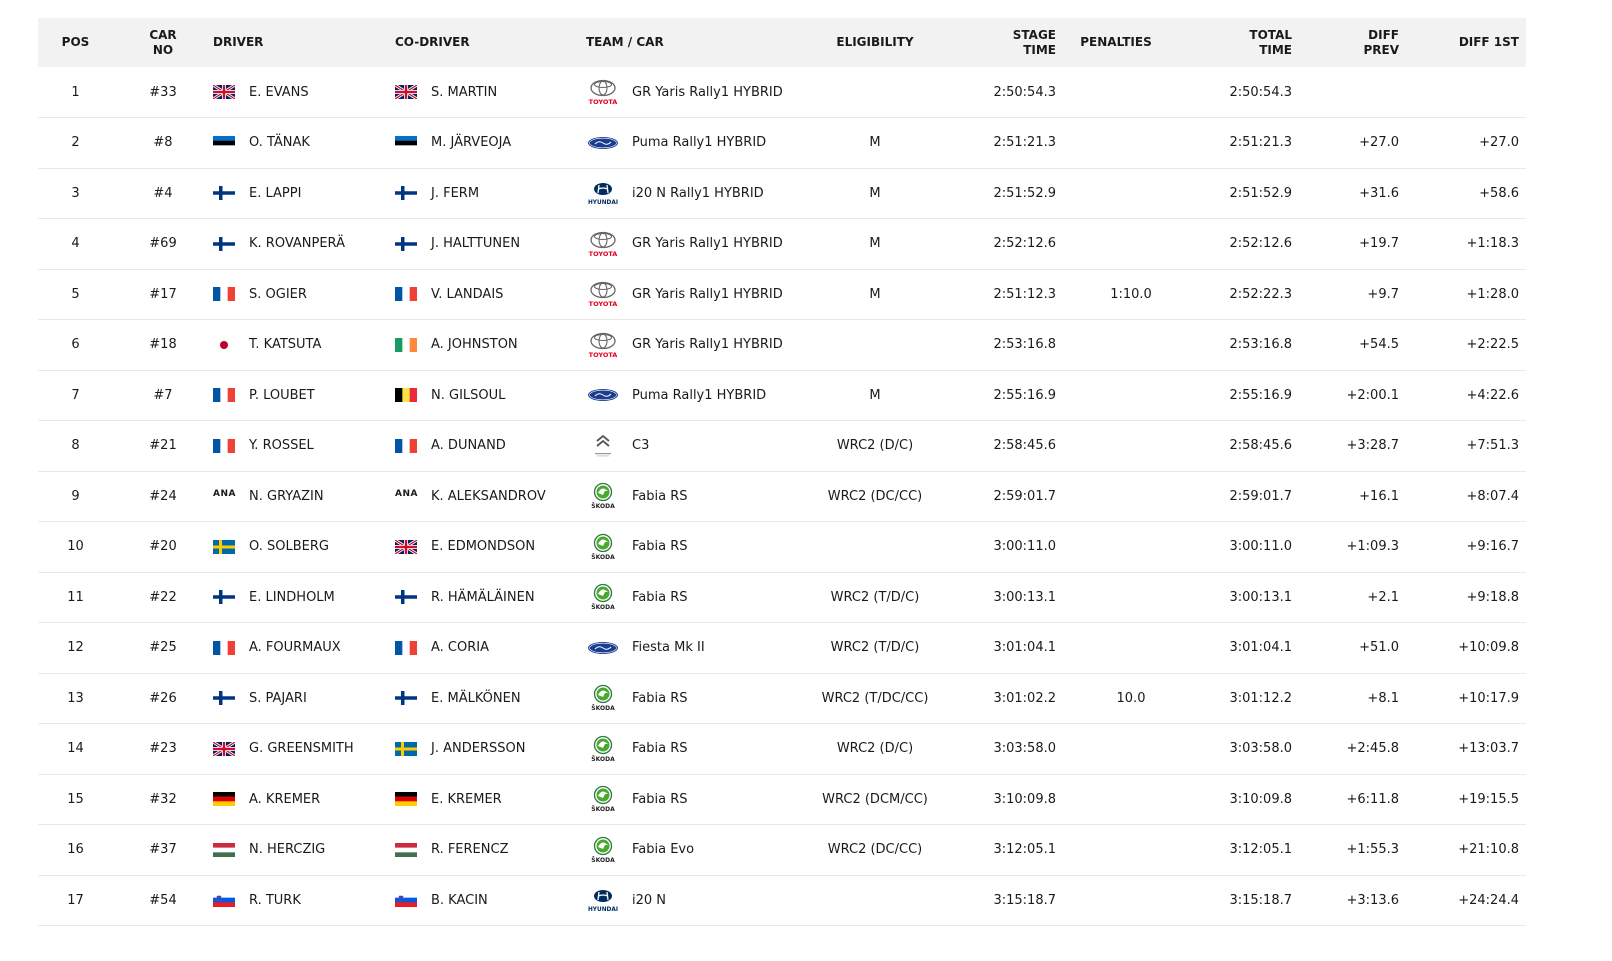  I want to click on co-driver-name: A. CORIA, so click(460, 647).